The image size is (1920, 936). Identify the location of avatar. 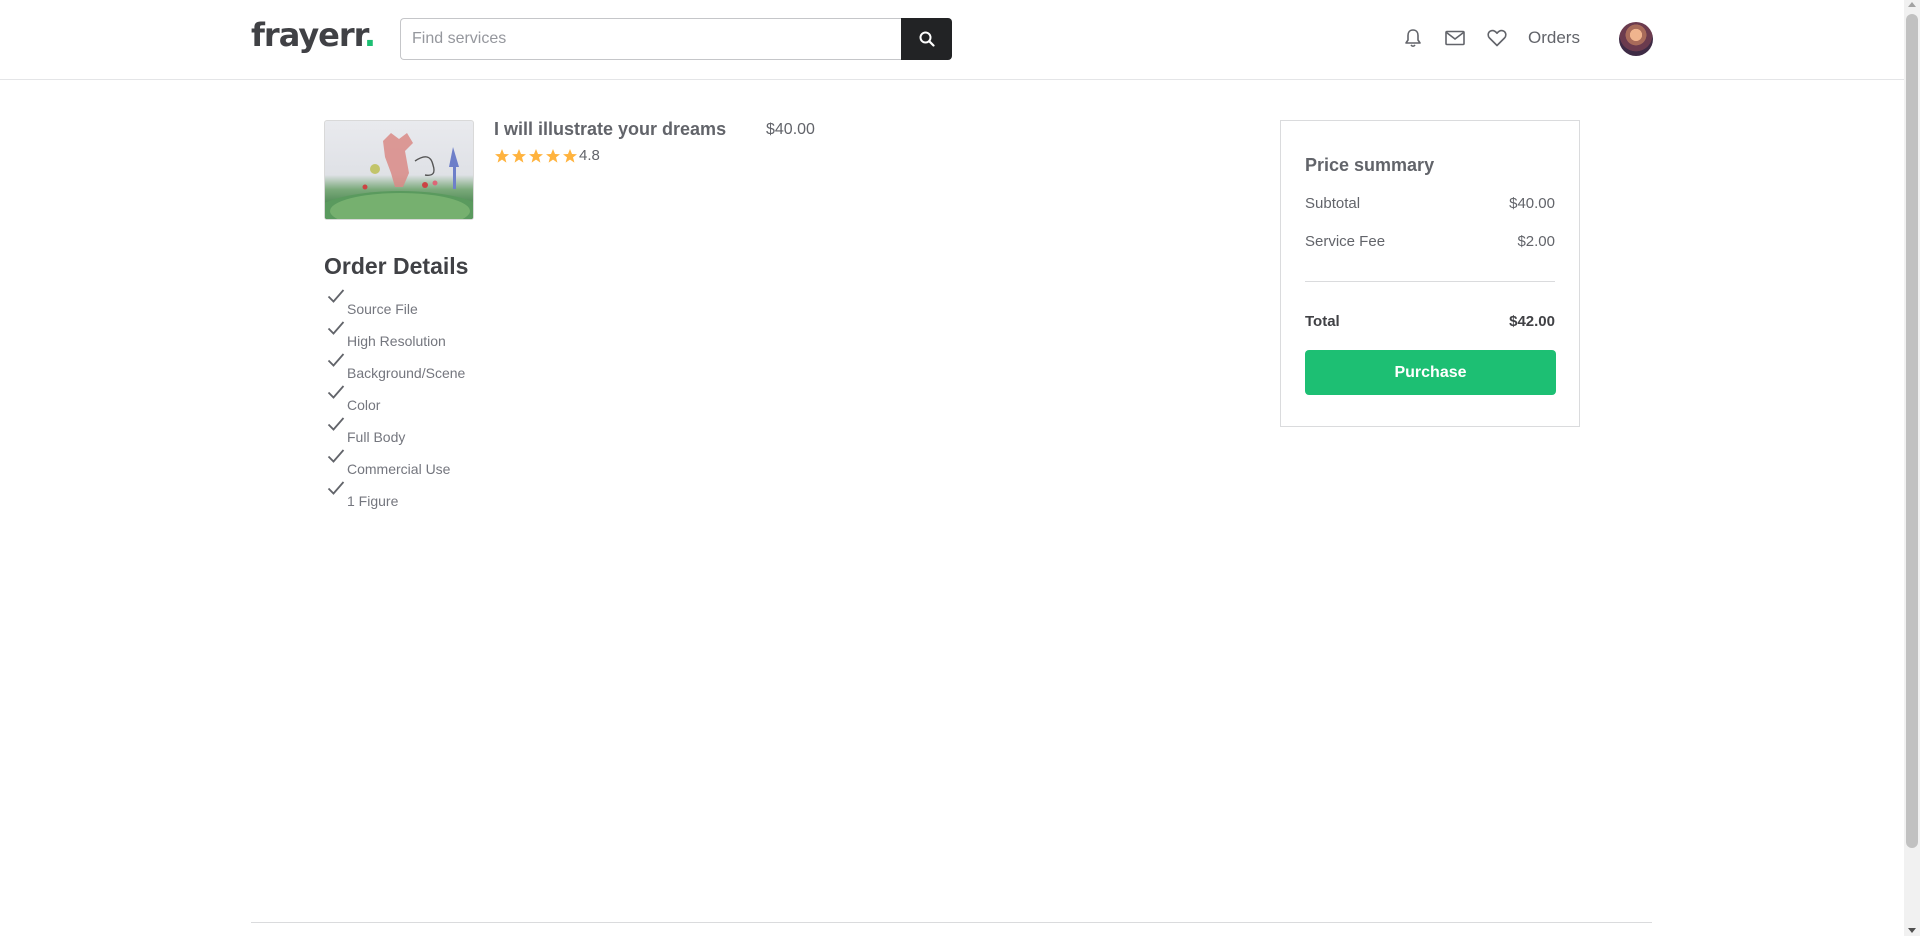
(1636, 39).